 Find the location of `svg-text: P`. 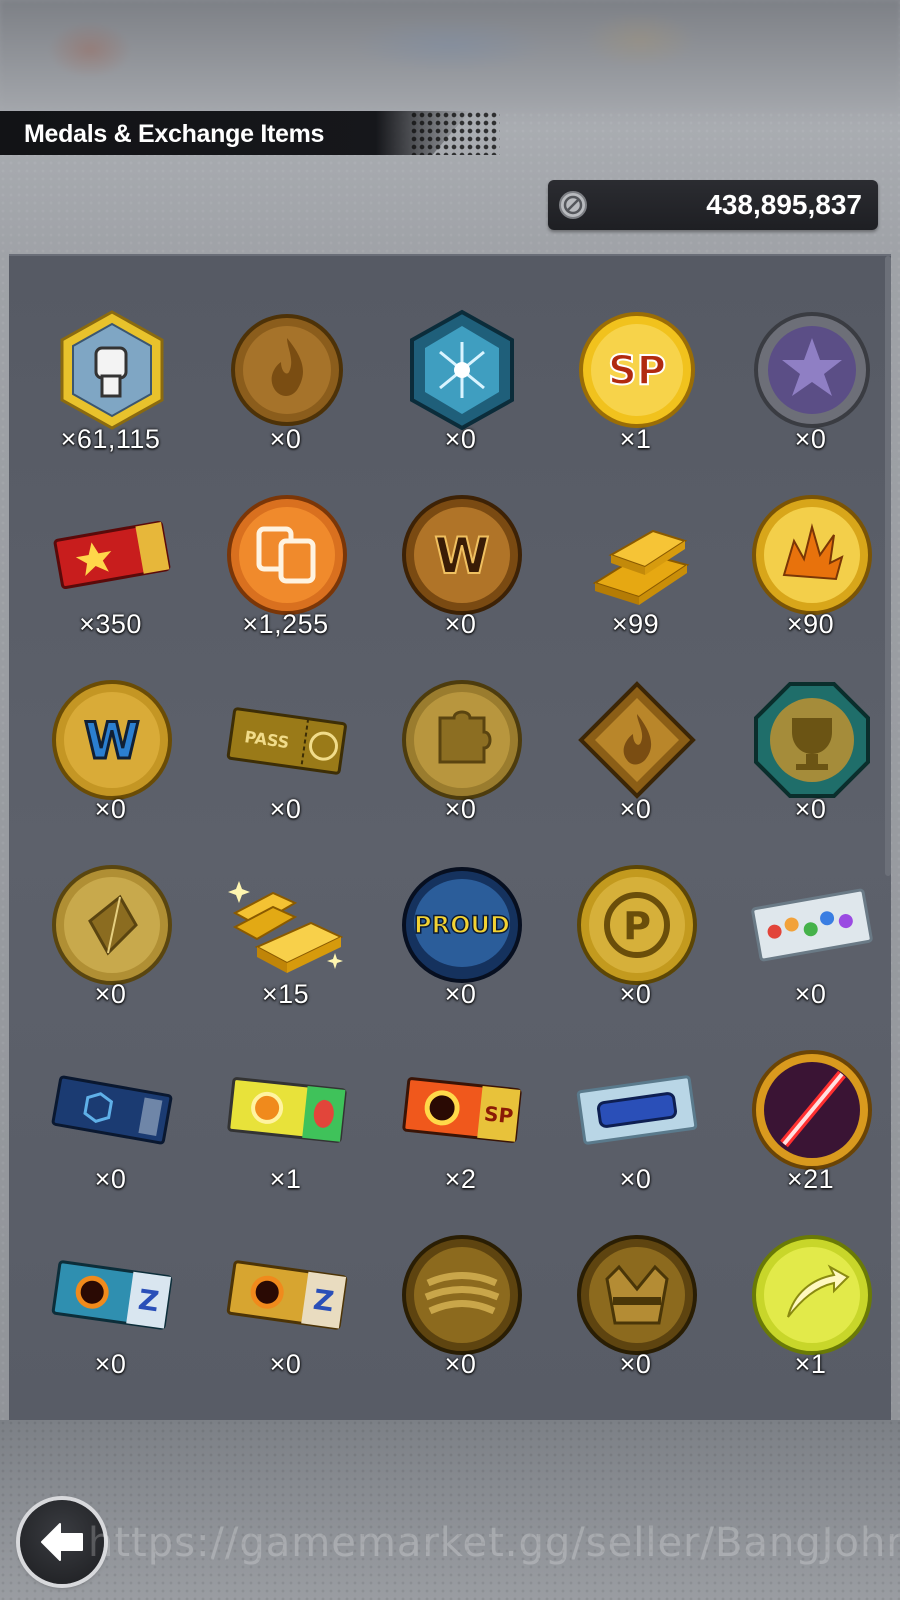

svg-text: P is located at coordinates (637, 926).